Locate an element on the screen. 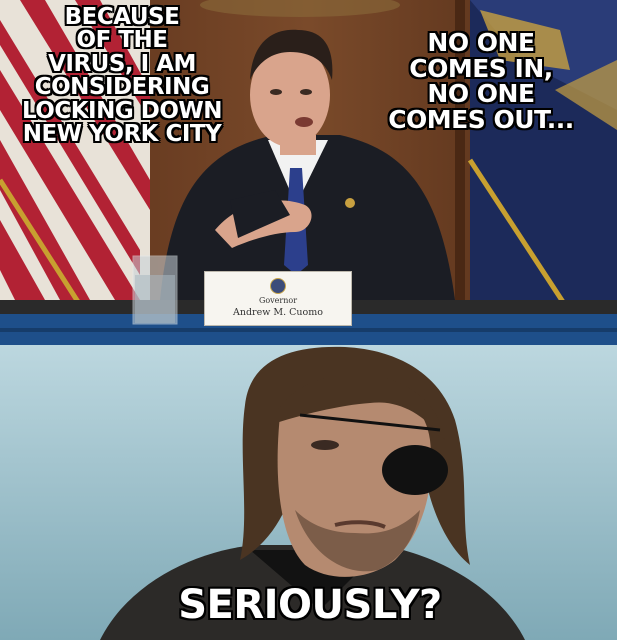 This screenshot has height=640, width=617. water-glass is located at coordinates (155, 290).